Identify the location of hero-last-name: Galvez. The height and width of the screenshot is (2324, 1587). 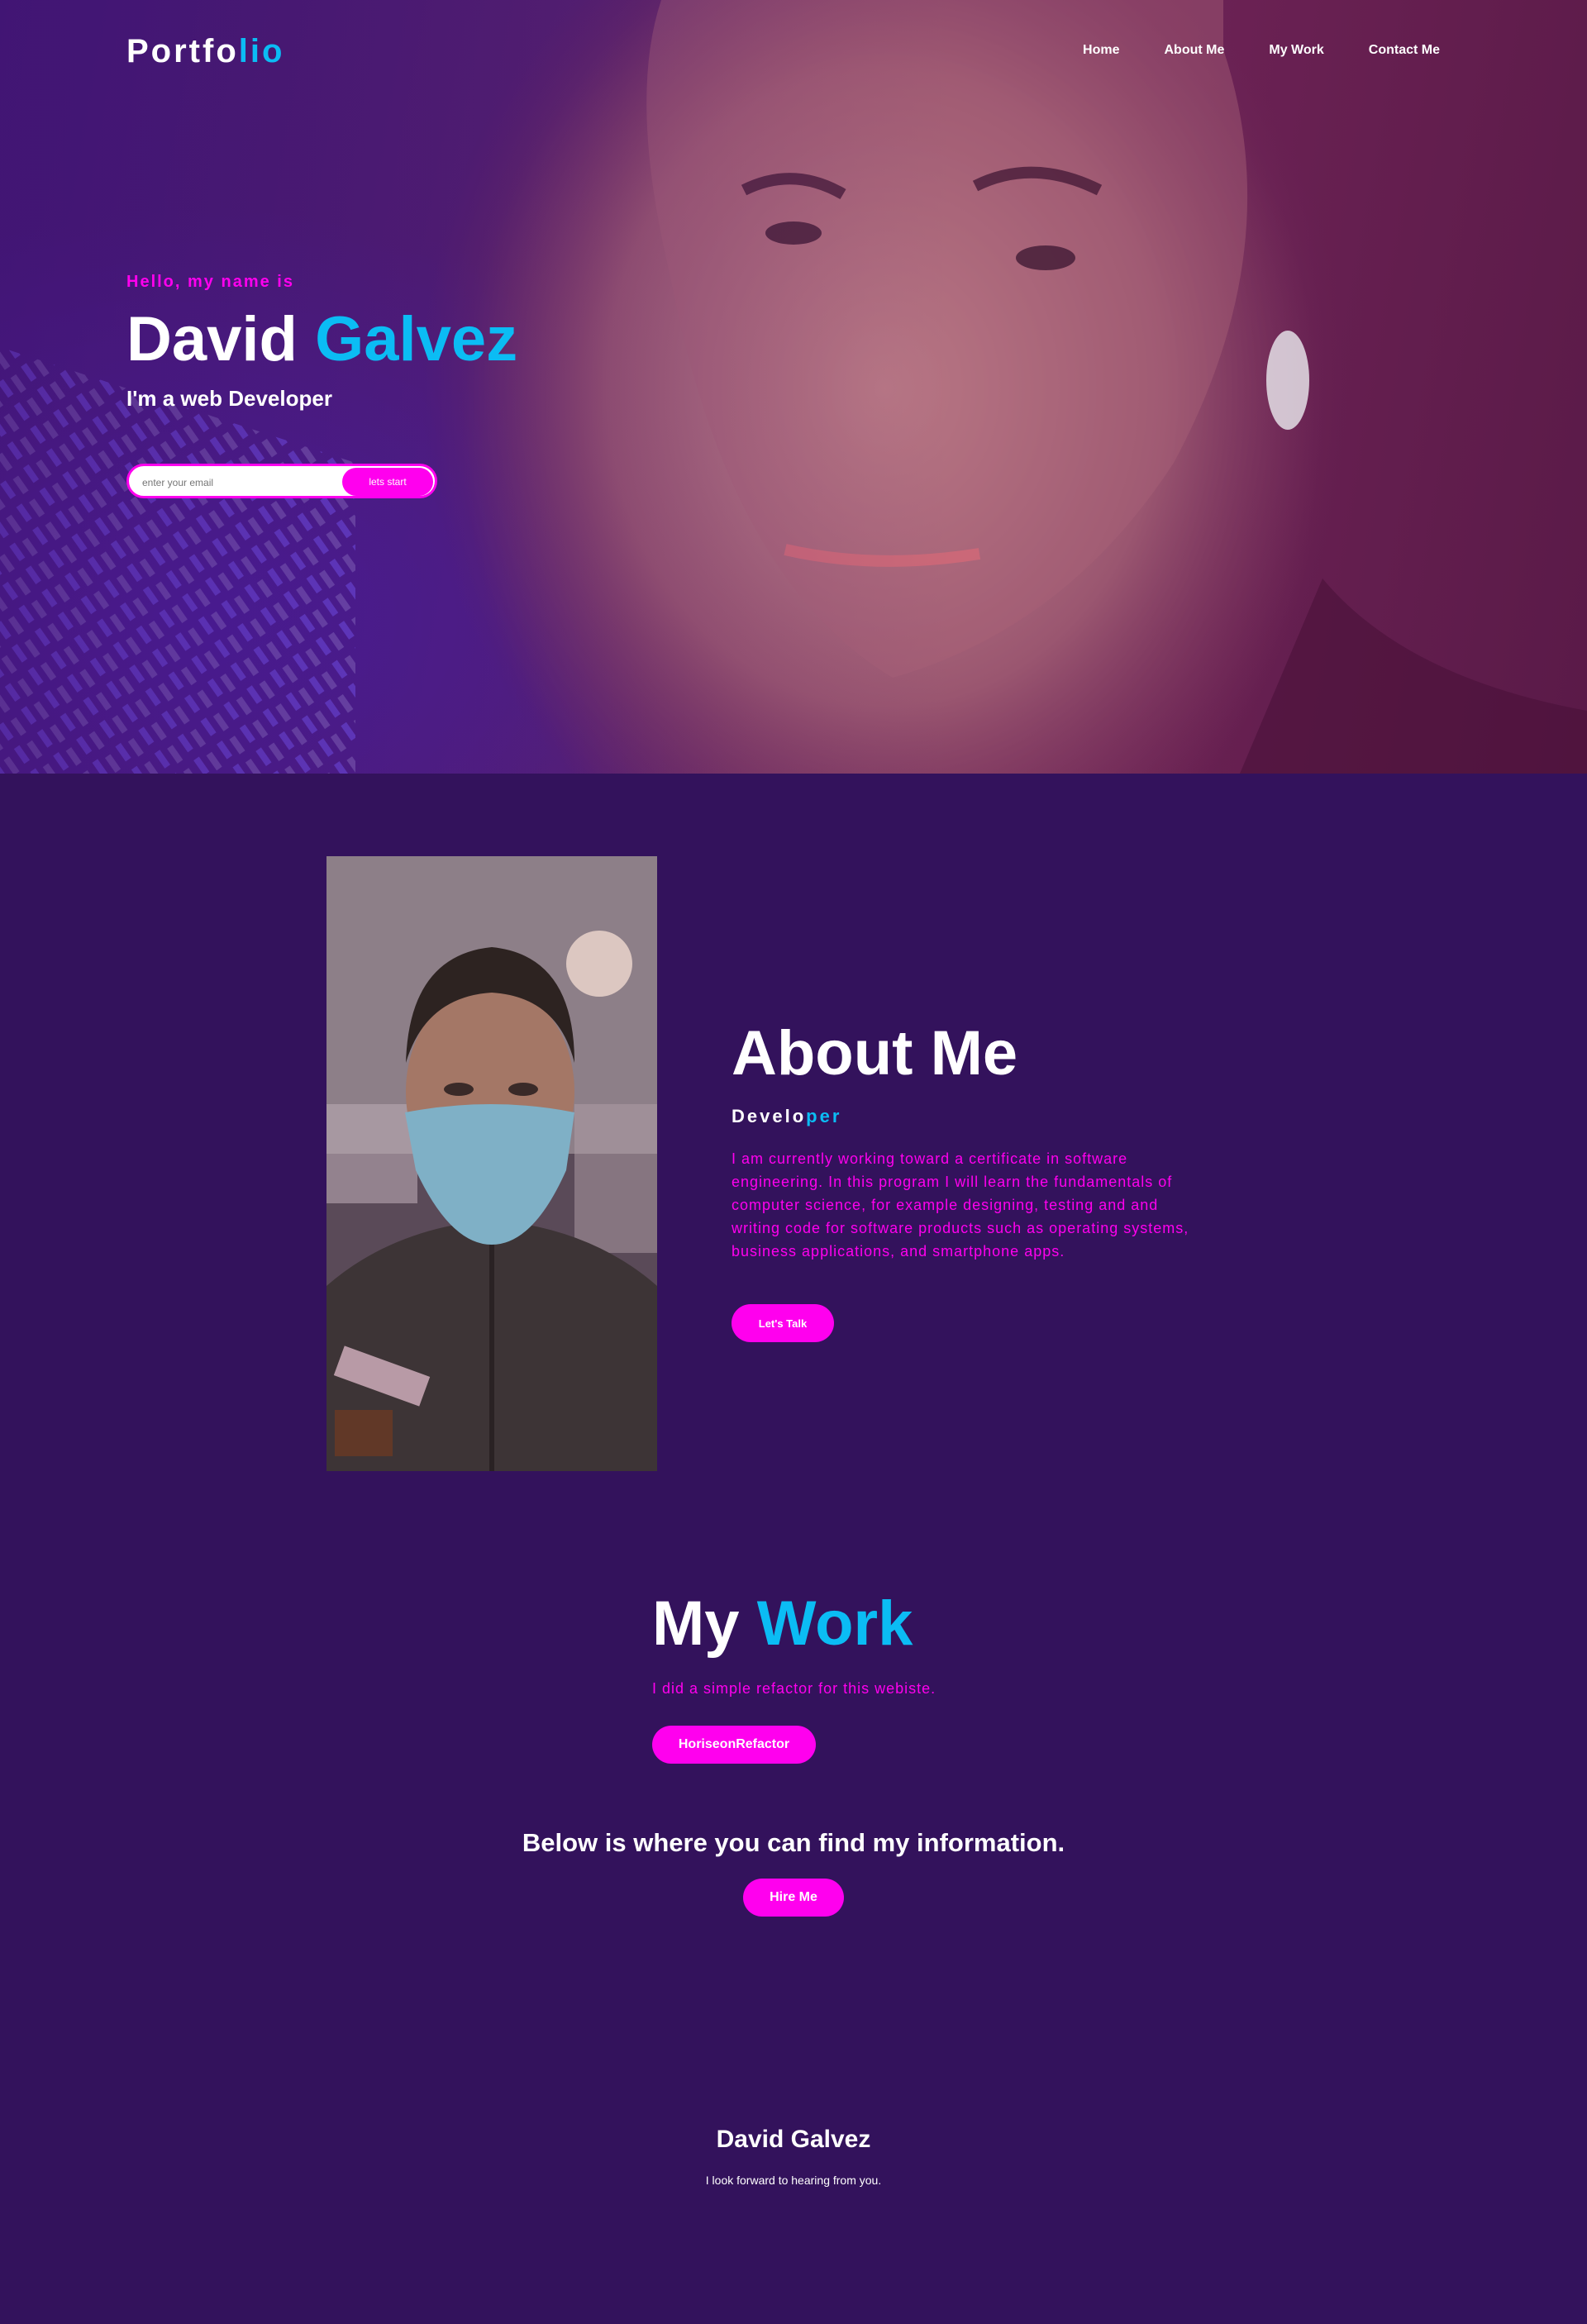
(416, 339).